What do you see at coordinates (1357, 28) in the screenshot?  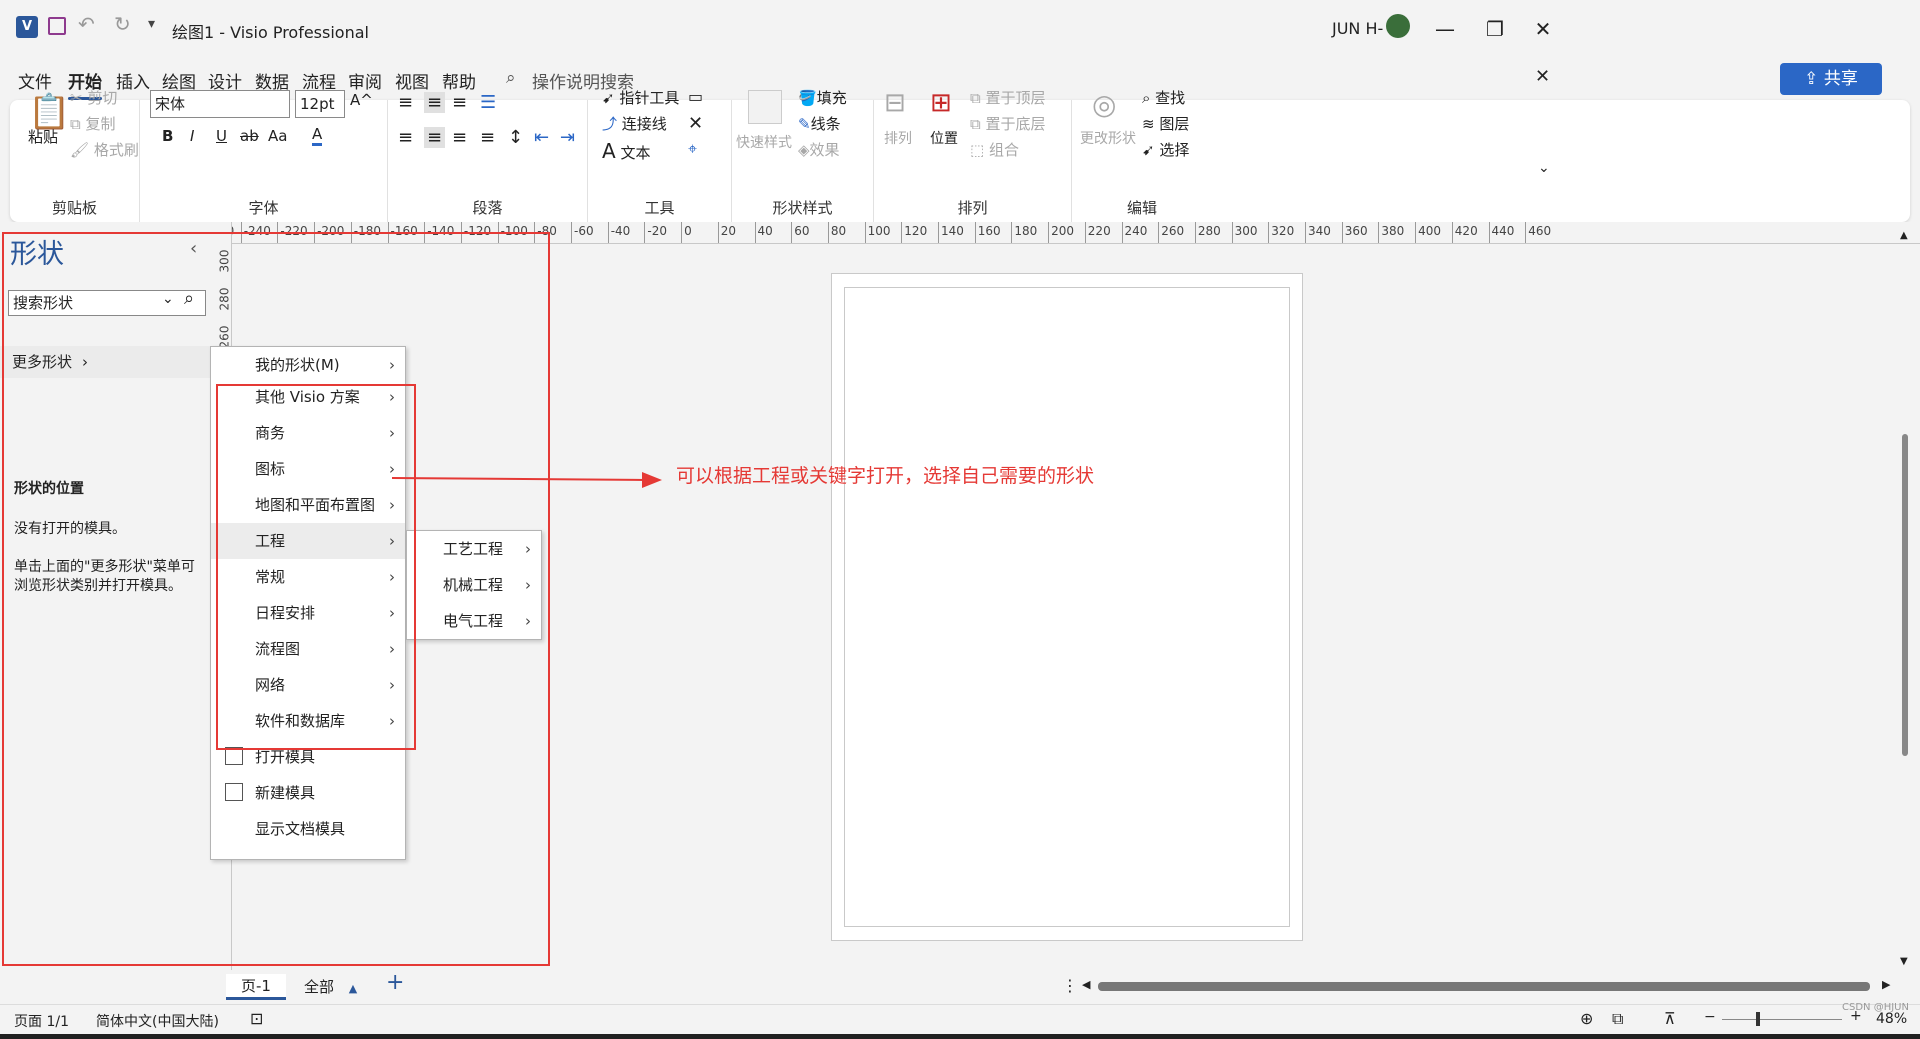 I see `user-name: JUN H-` at bounding box center [1357, 28].